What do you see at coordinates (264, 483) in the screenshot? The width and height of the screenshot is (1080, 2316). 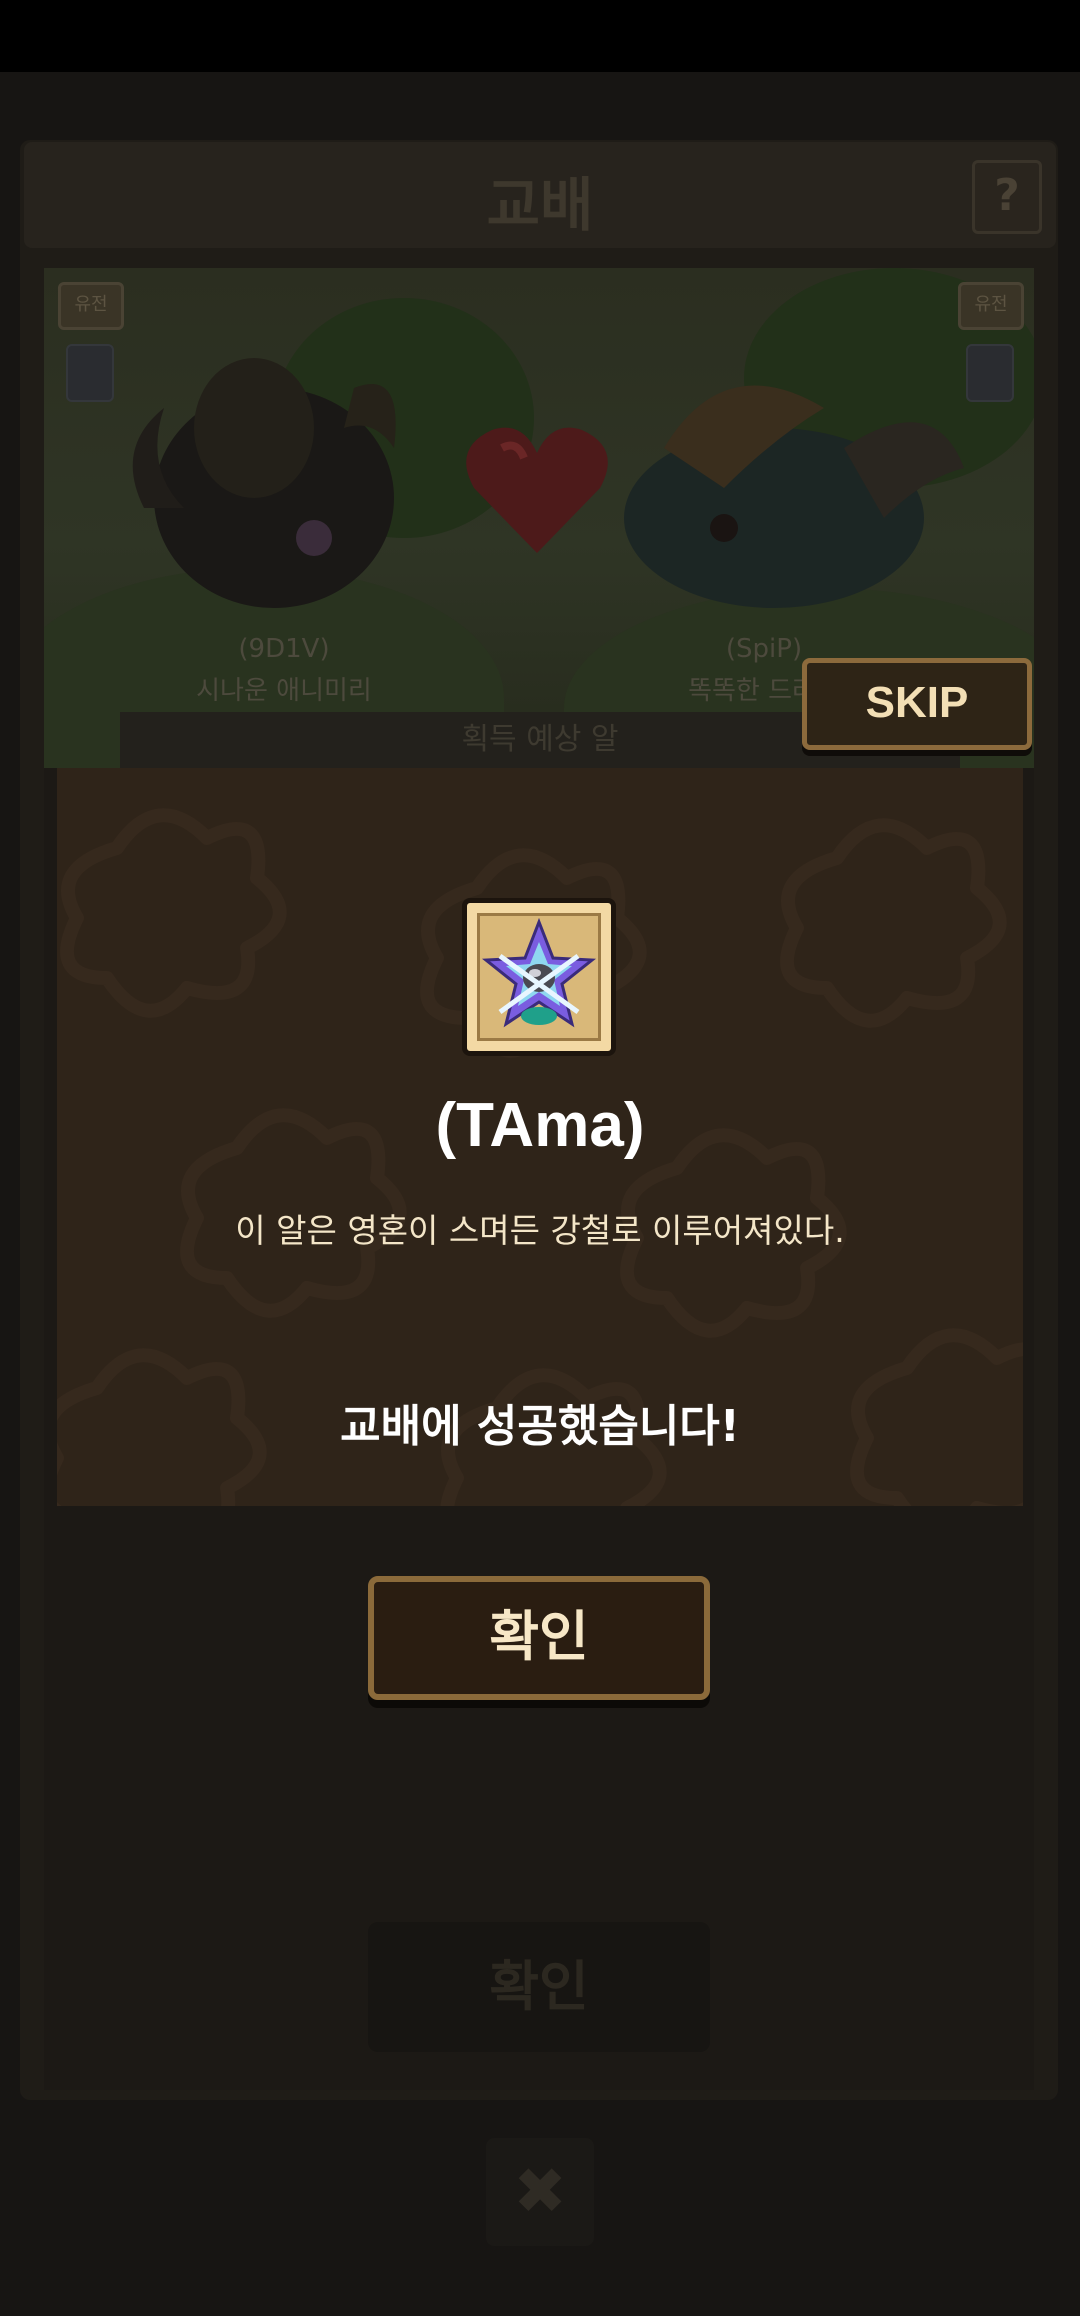 I see `left-pet-sprite` at bounding box center [264, 483].